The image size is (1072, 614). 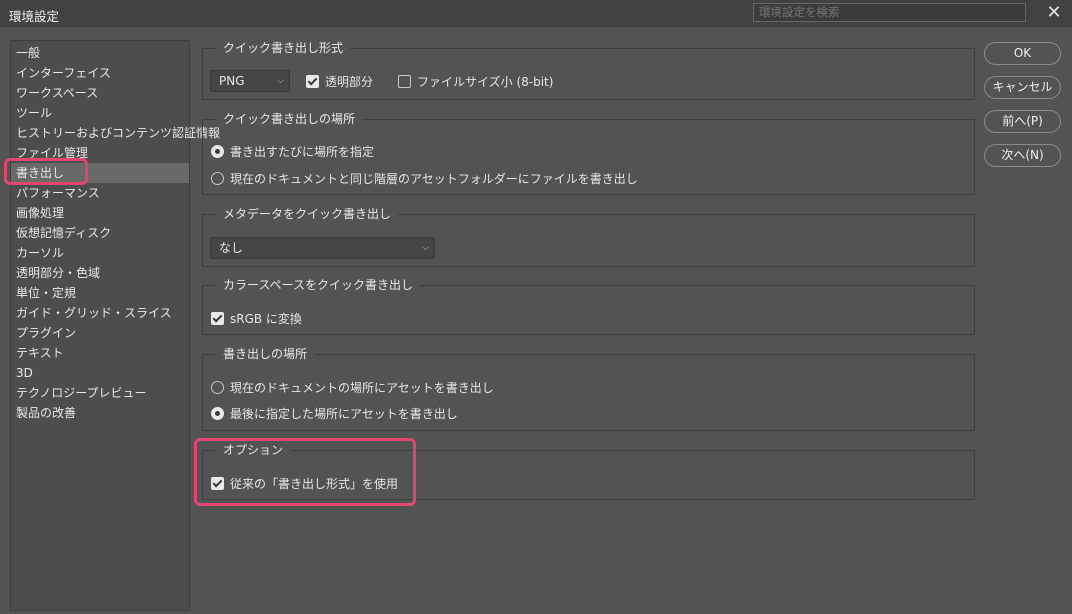 What do you see at coordinates (115, 133) in the screenshot?
I see `sidebar-item-history: ヒストリーおよびコンテンツ認証情報` at bounding box center [115, 133].